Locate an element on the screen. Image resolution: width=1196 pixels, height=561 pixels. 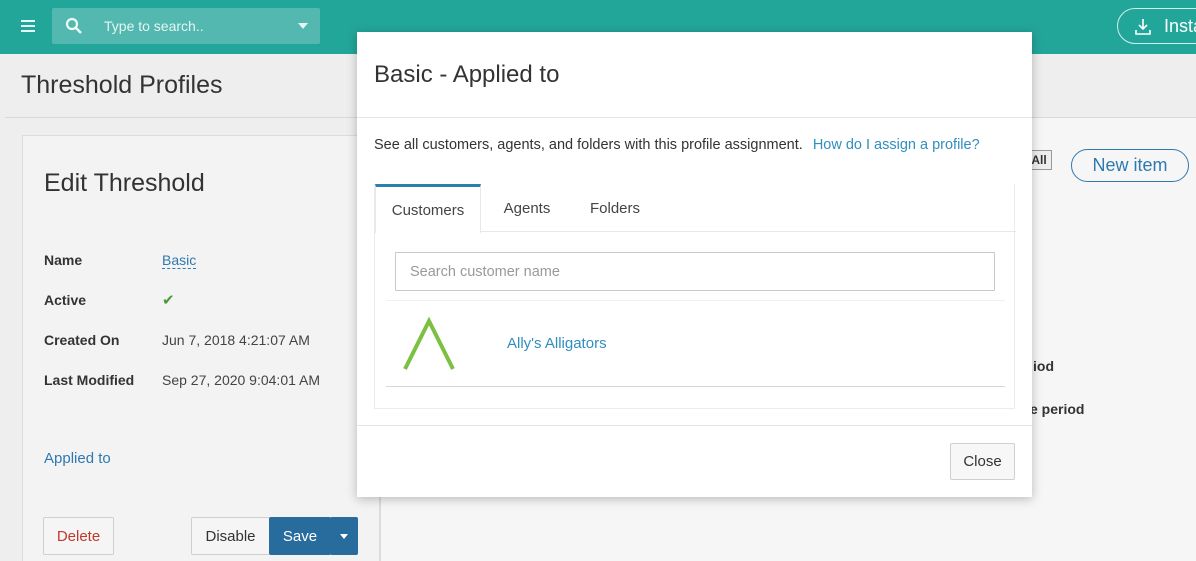
customer-search-input is located at coordinates (695, 271).